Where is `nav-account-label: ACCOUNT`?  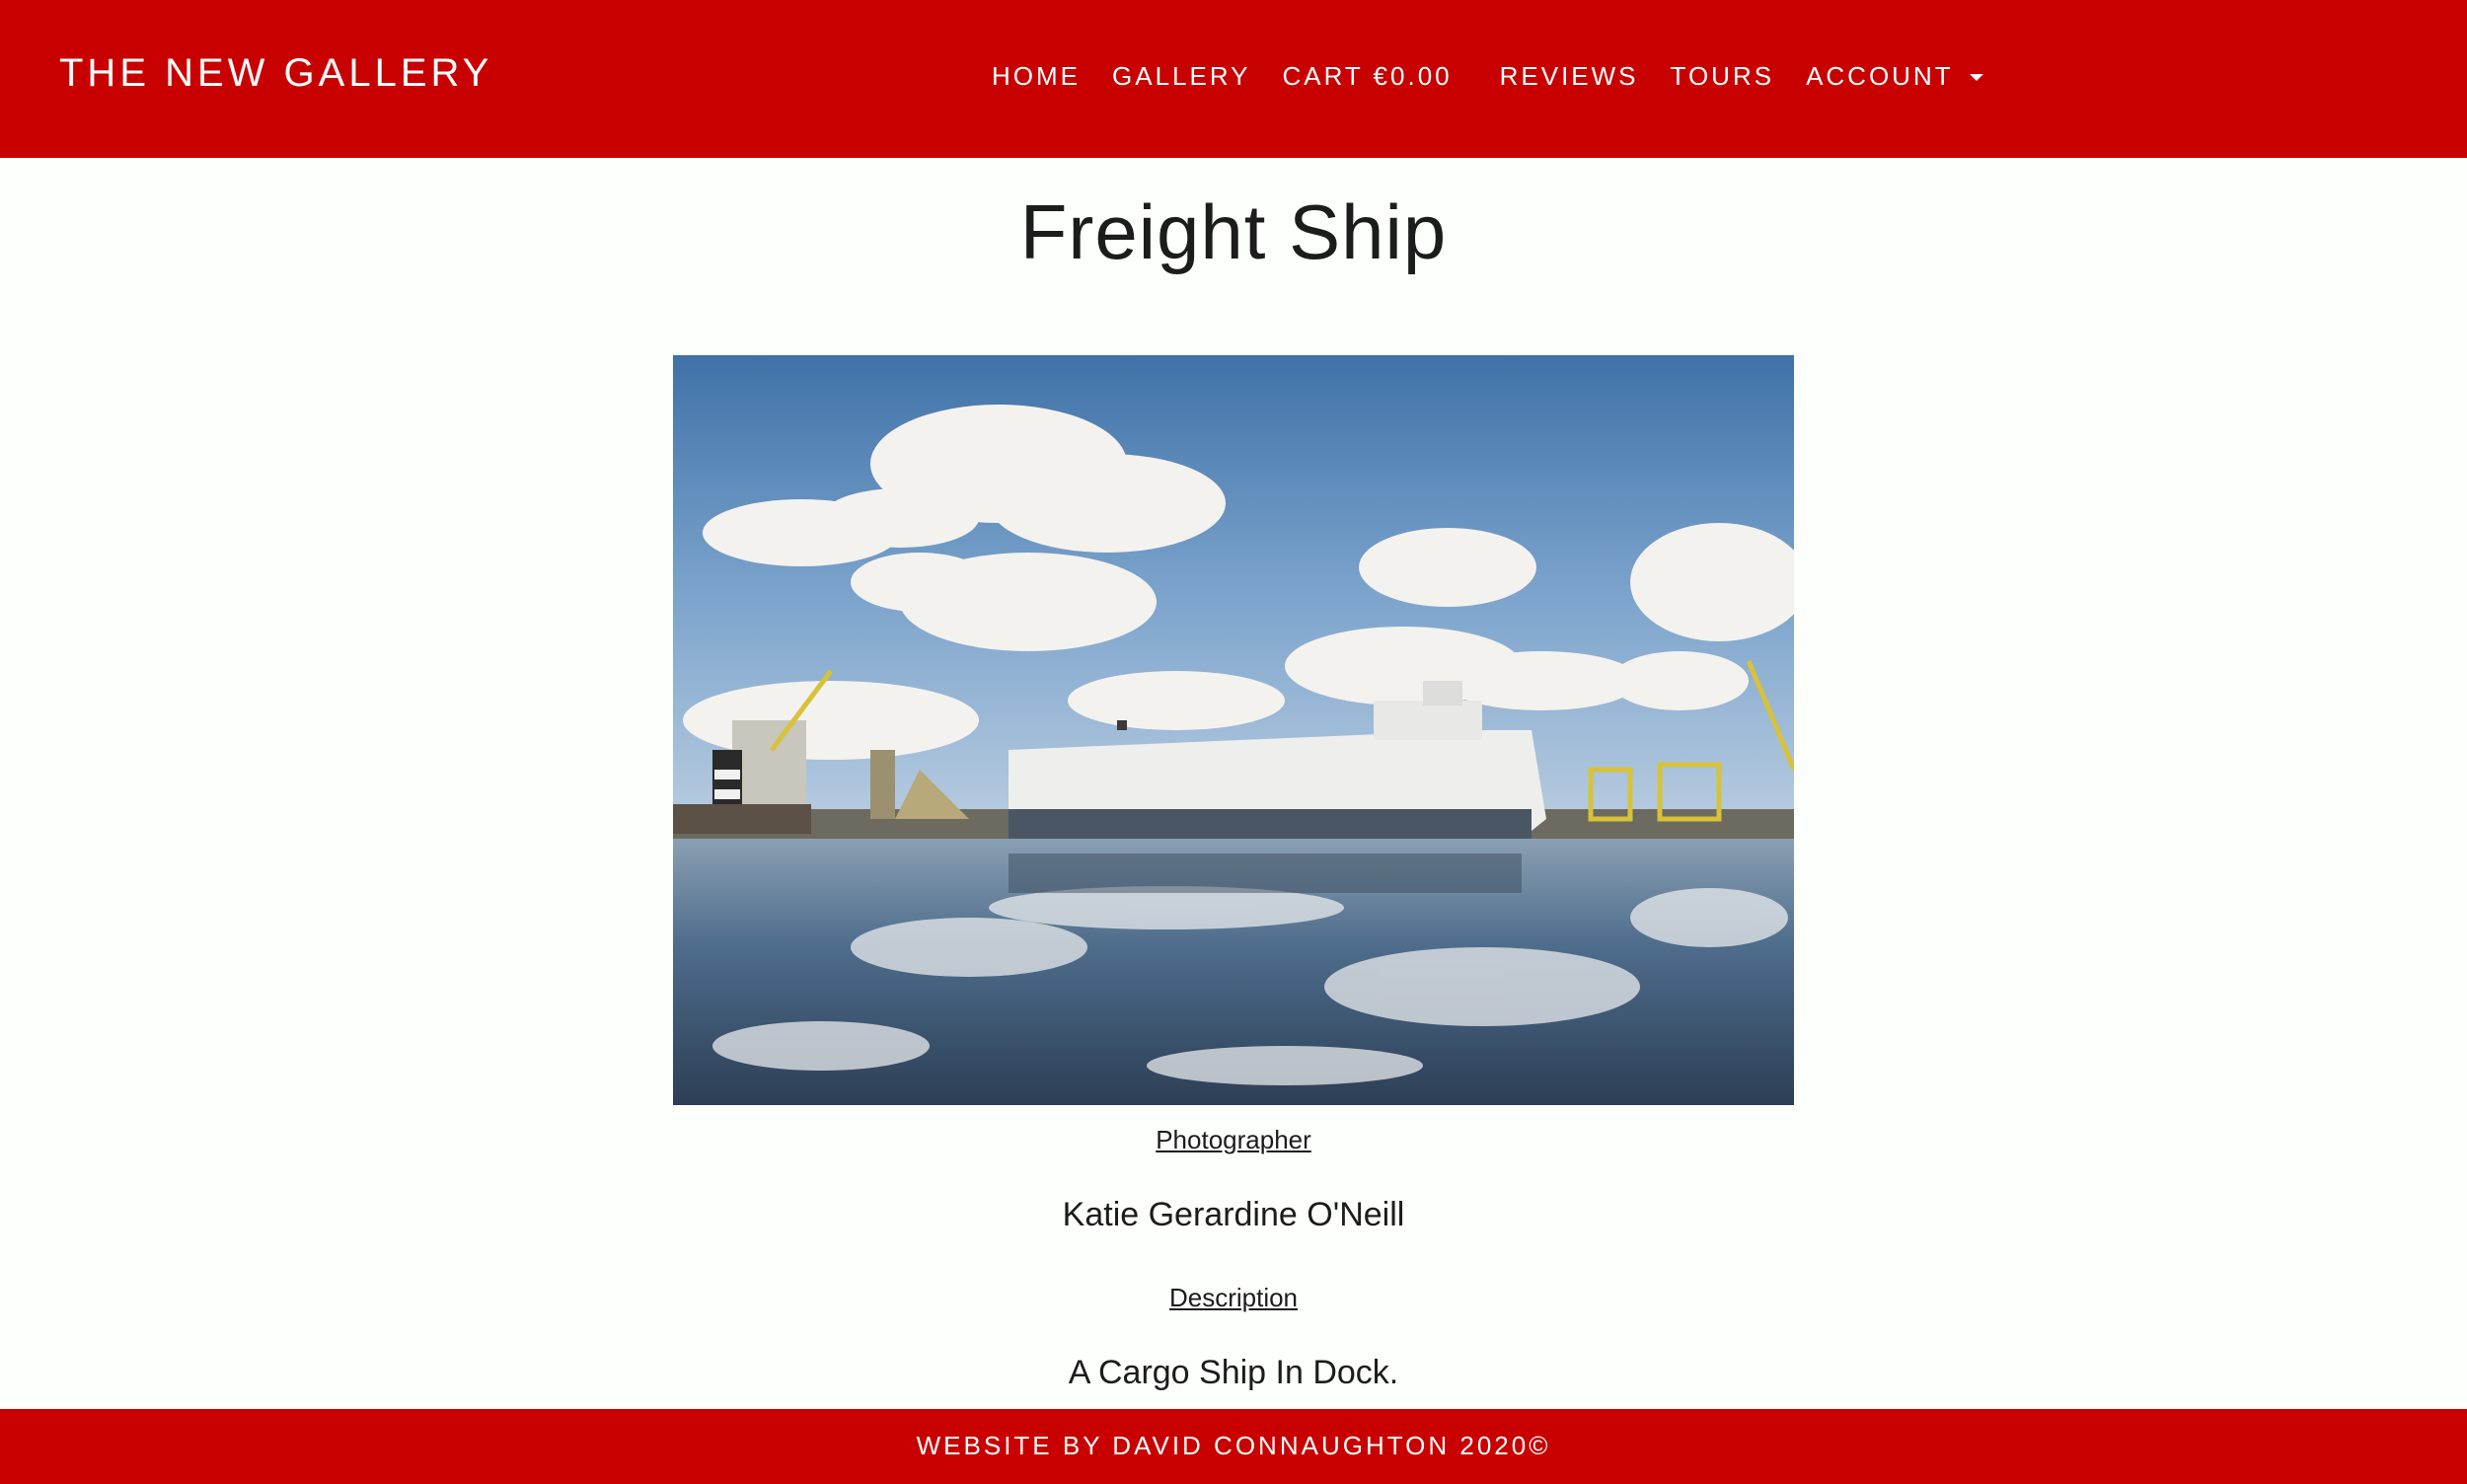 nav-account-label: ACCOUNT is located at coordinates (1880, 76).